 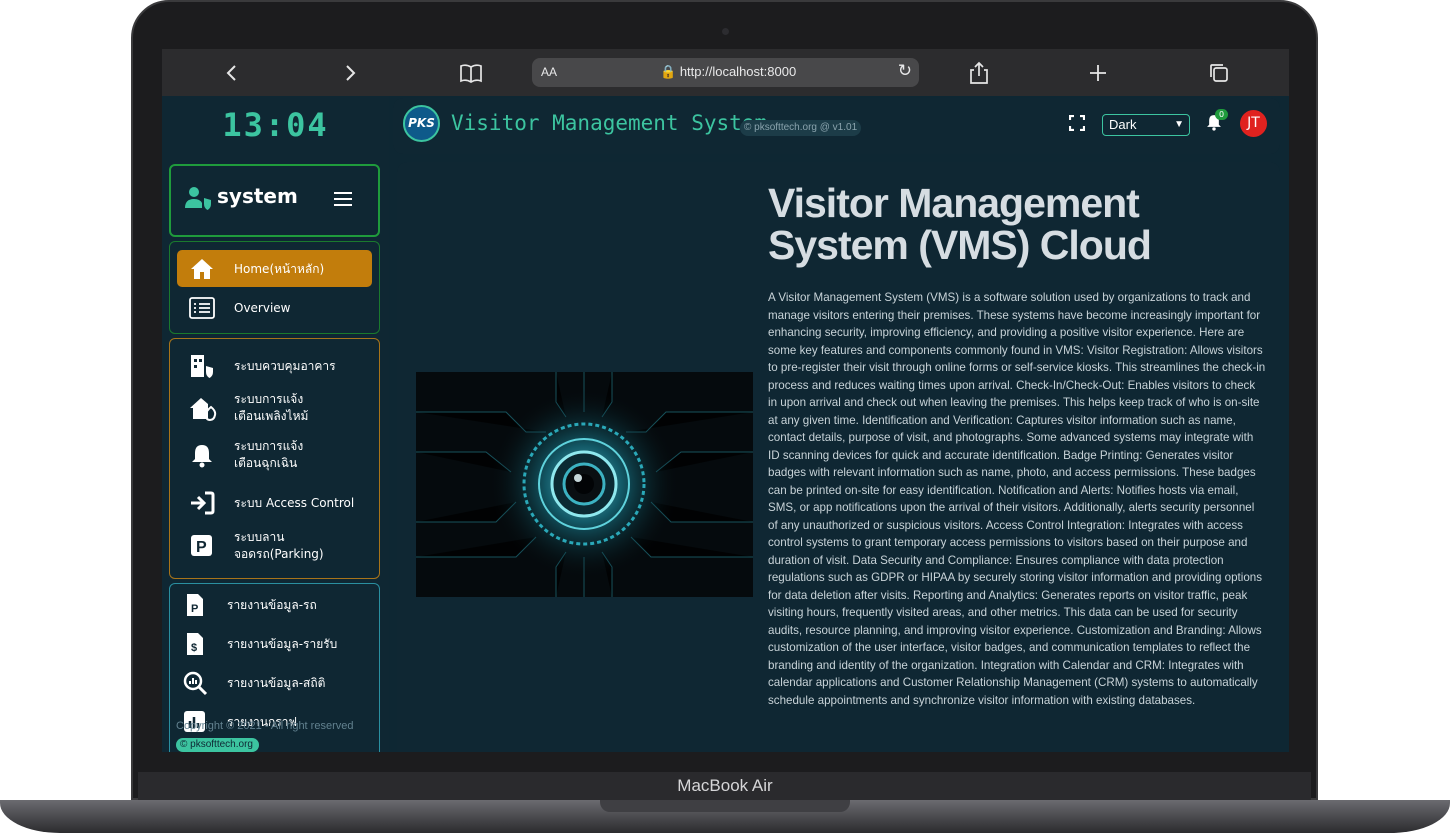 I want to click on sidebar-item-emergency-alert: ระบบการแจ้ง เตือนฉุกเฉิน, so click(x=274, y=454).